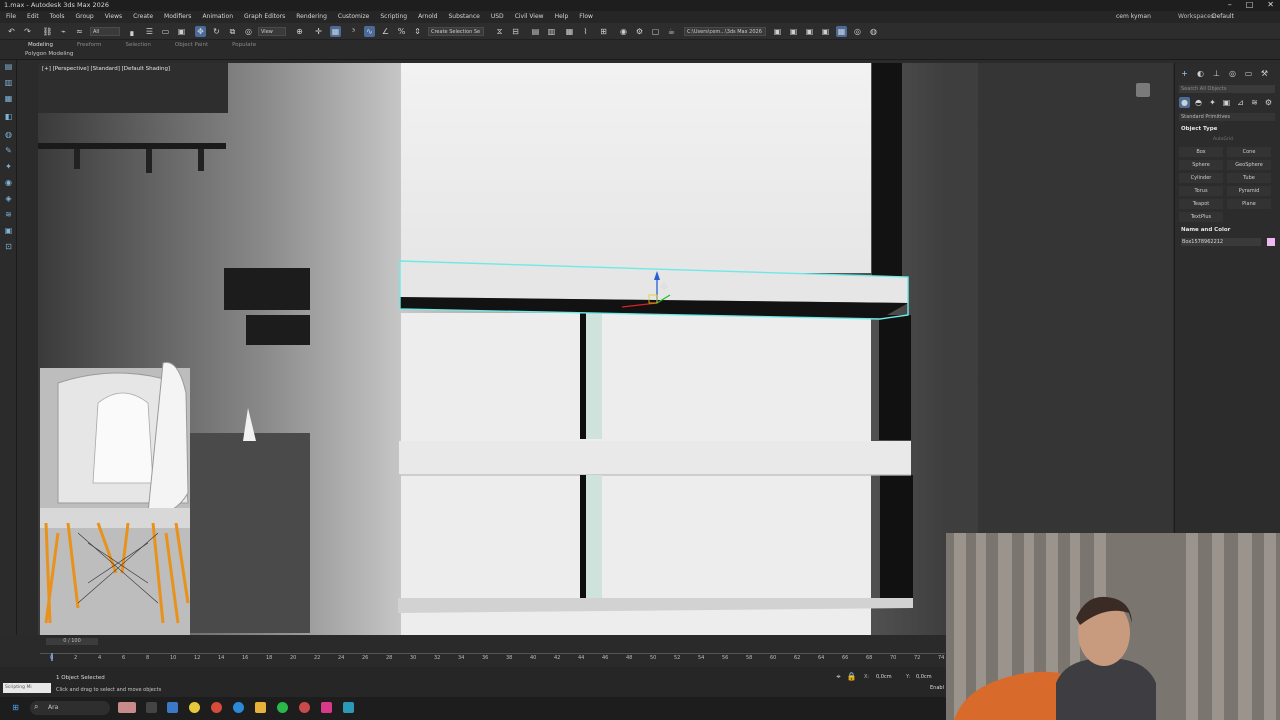  What do you see at coordinates (1184, 73) in the screenshot?
I see `create-tab-icon: +` at bounding box center [1184, 73].